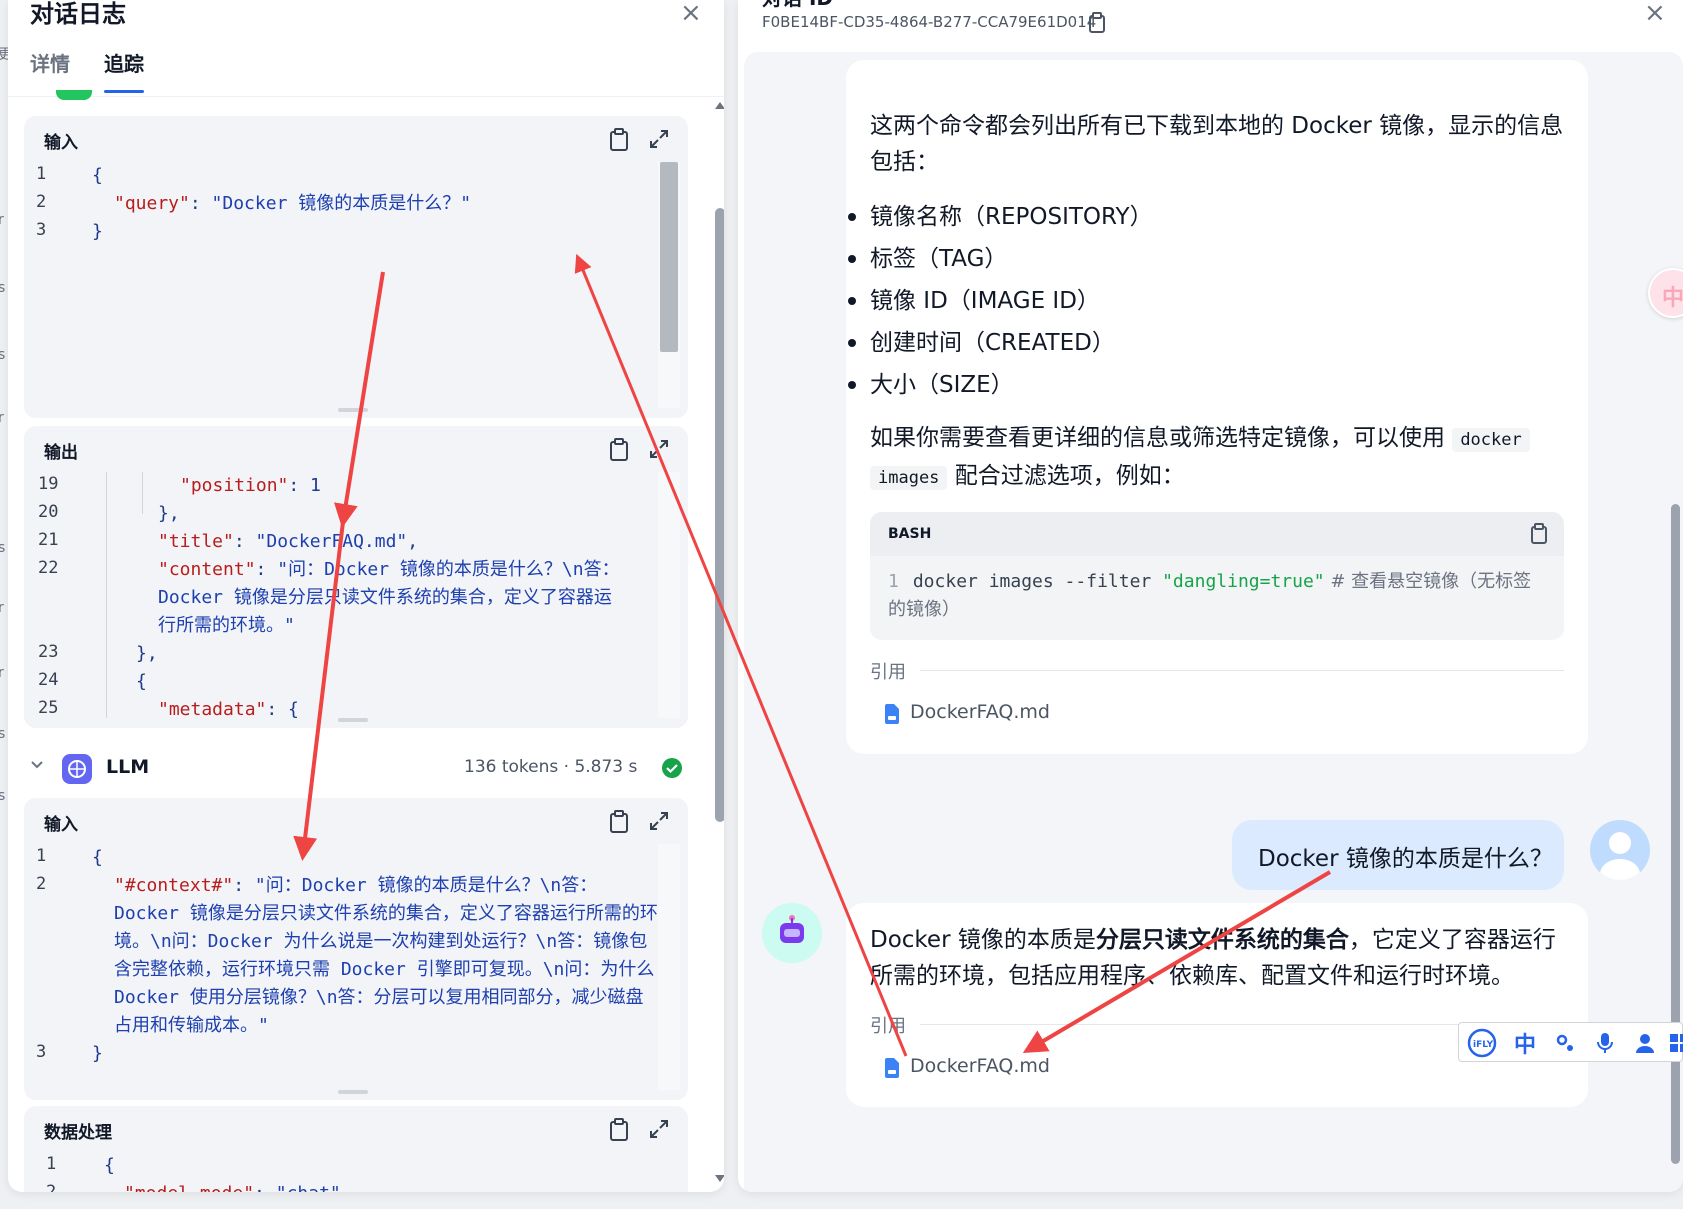  I want to click on node-metrics: 136 tokens · 5.873 s, so click(551, 767).